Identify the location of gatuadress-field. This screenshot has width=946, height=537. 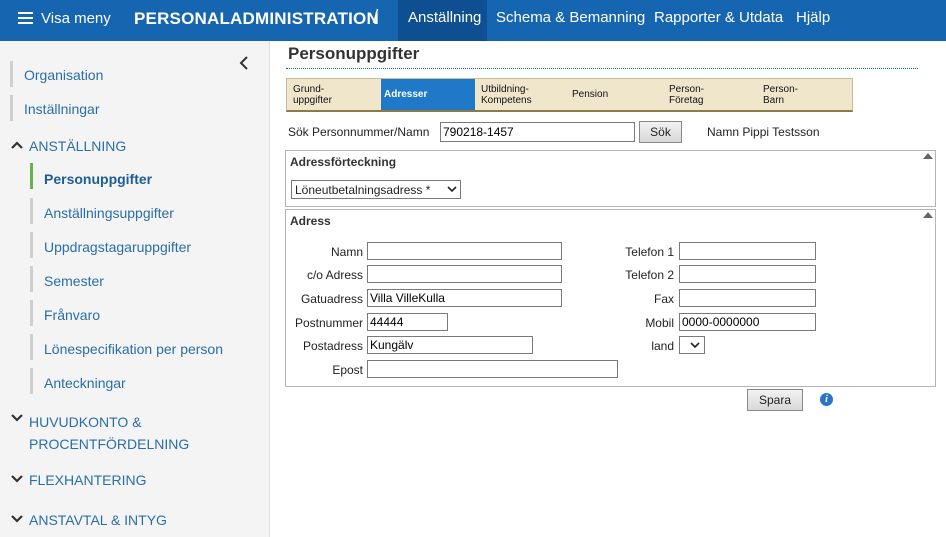
(464, 298).